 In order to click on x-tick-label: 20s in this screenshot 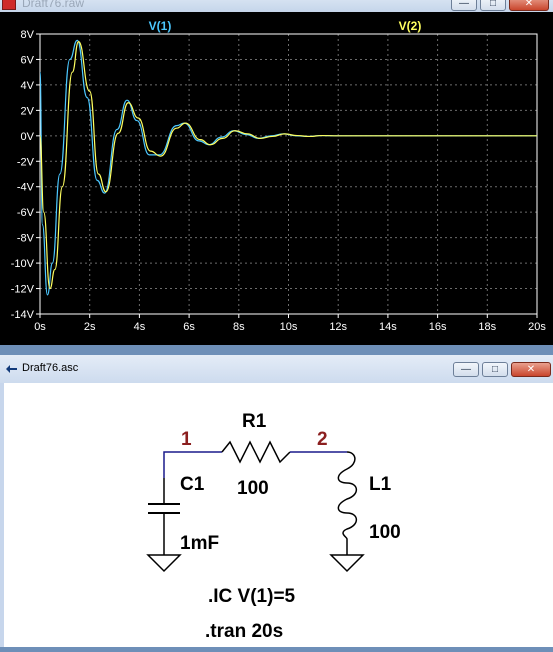, I will do `click(537, 327)`.